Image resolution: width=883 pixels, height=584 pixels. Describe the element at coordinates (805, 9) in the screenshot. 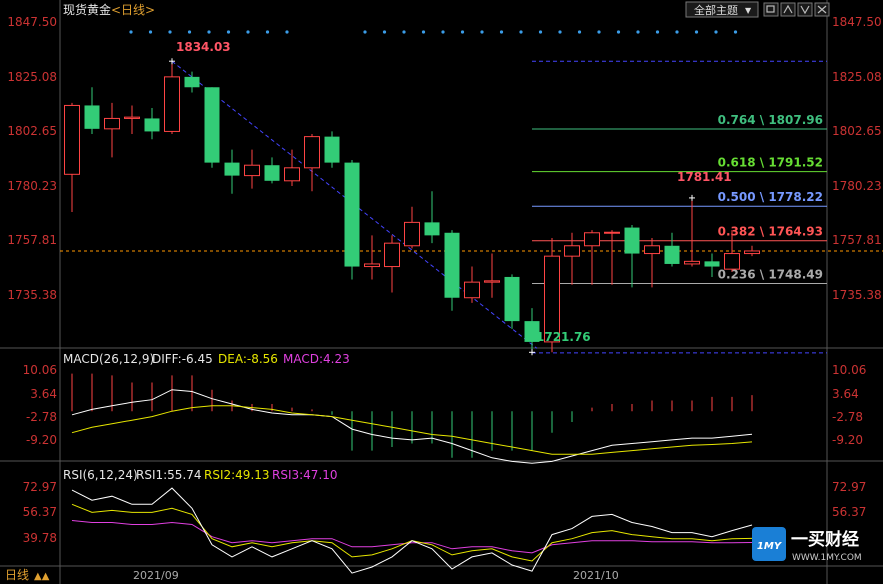

I see `minimize-icon` at that location.